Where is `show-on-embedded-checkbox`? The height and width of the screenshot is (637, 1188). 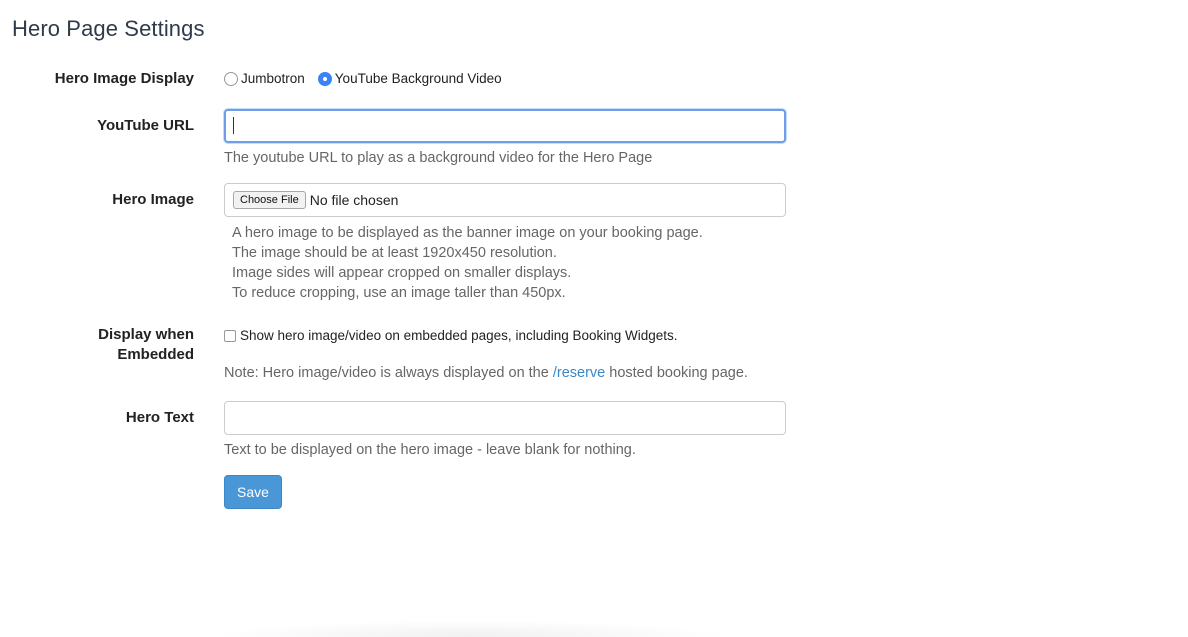
show-on-embedded-checkbox is located at coordinates (230, 335).